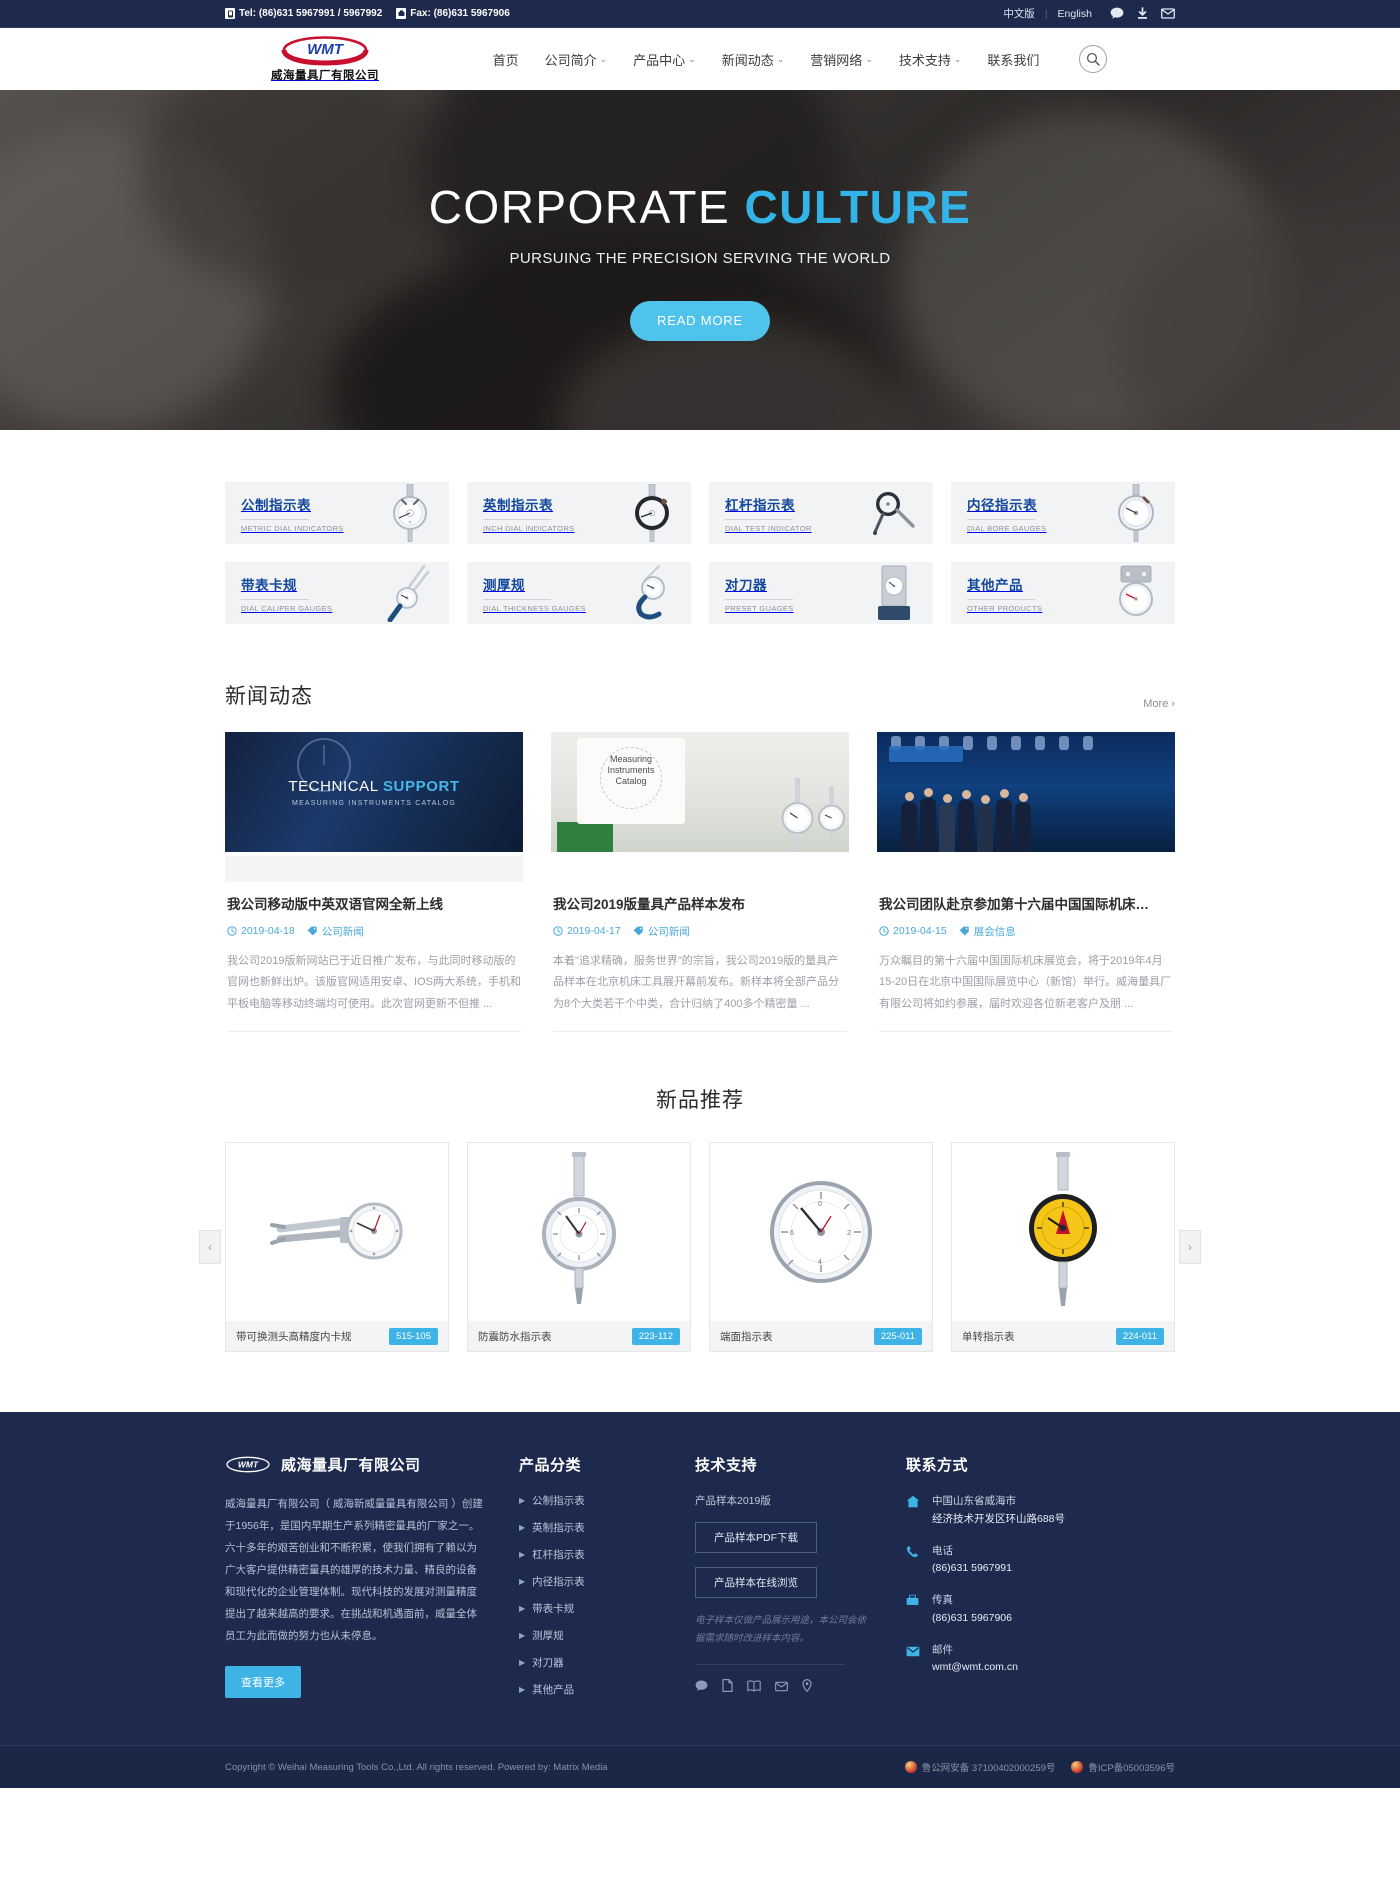  What do you see at coordinates (1159, 704) in the screenshot?
I see `news-more-link: More ›` at bounding box center [1159, 704].